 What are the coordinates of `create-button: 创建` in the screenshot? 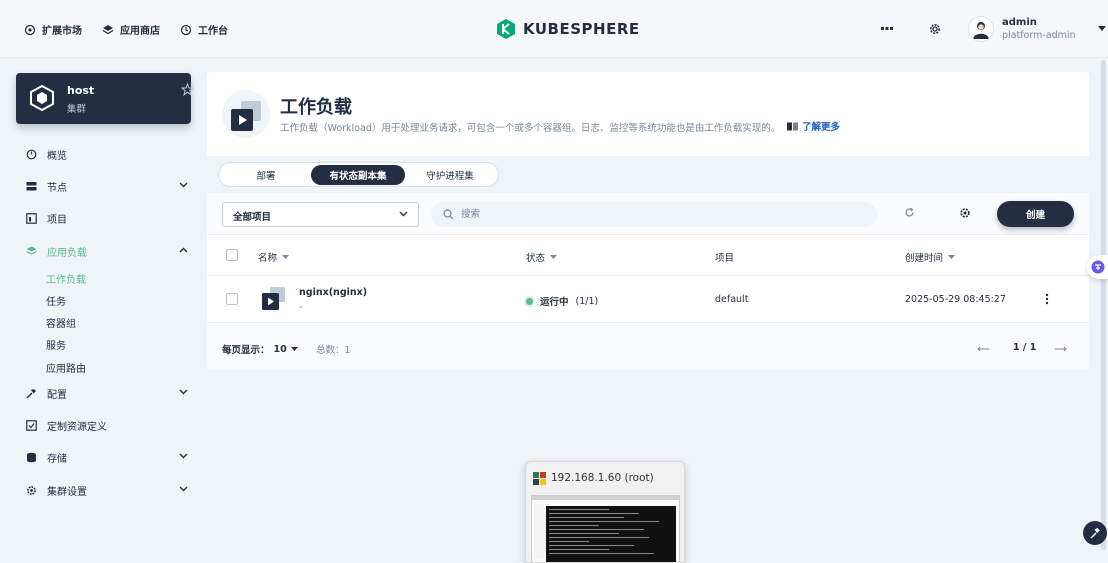 It's located at (1035, 214).